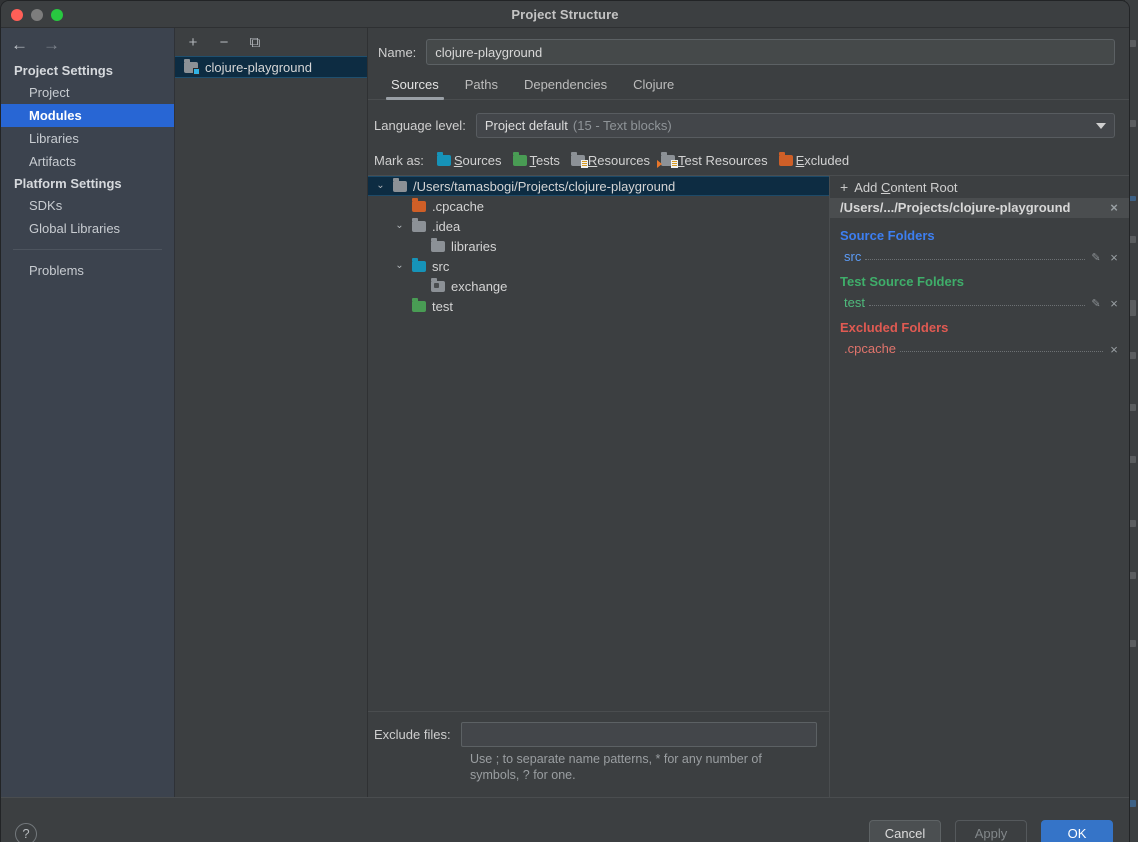 The image size is (1138, 842). Describe the element at coordinates (853, 256) in the screenshot. I see `source-folder-name: src` at that location.